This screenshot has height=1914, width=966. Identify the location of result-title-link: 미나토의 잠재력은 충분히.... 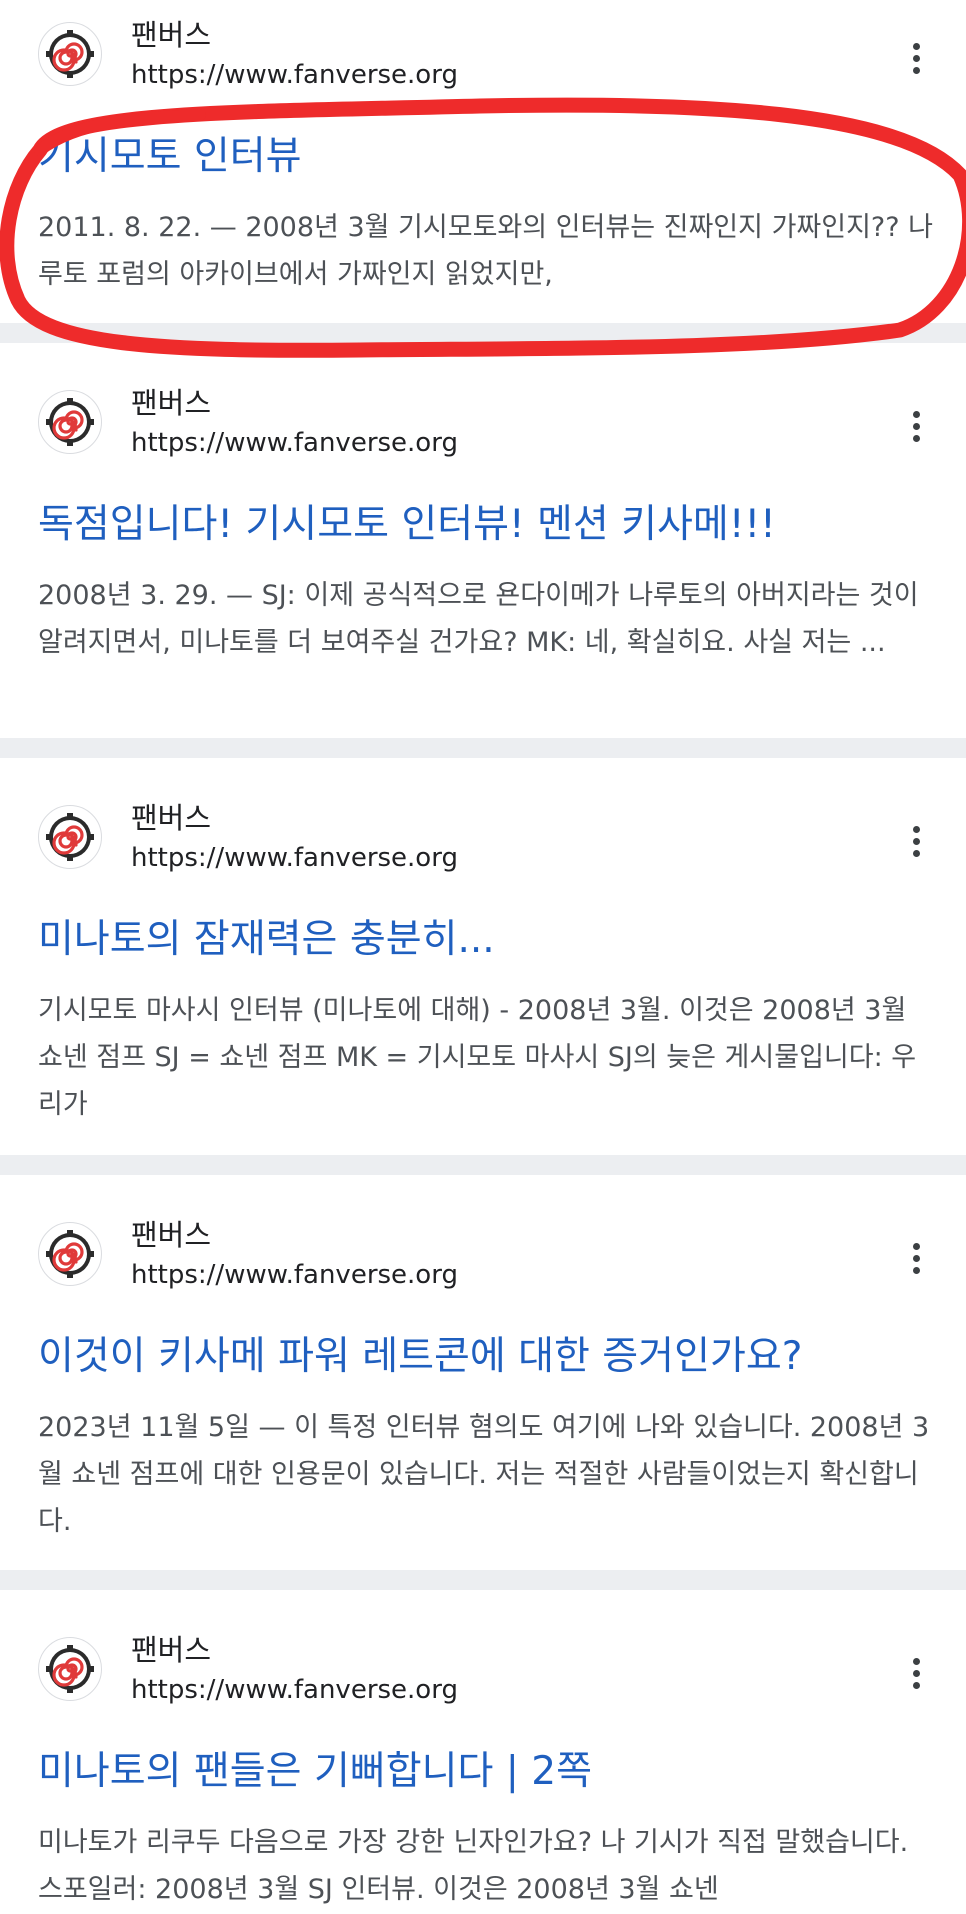
(266, 936).